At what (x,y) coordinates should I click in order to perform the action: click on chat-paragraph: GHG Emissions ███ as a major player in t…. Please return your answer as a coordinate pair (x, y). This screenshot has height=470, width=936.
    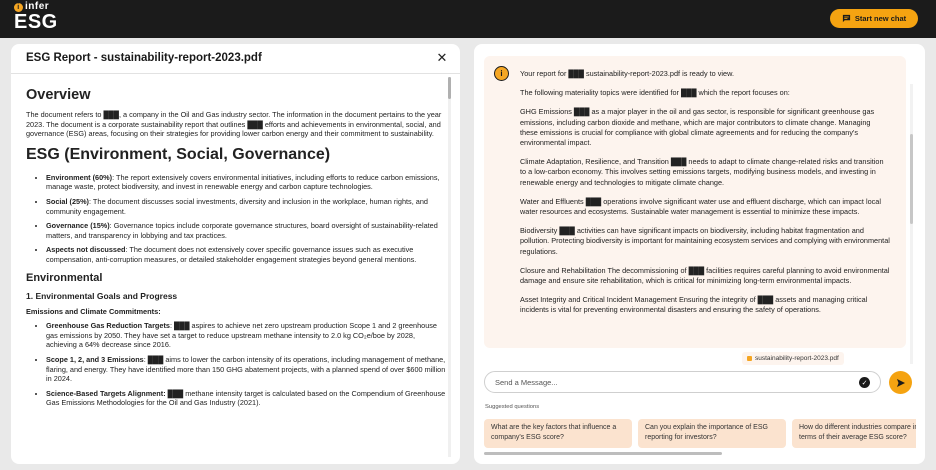
    Looking at the image, I should click on (697, 127).